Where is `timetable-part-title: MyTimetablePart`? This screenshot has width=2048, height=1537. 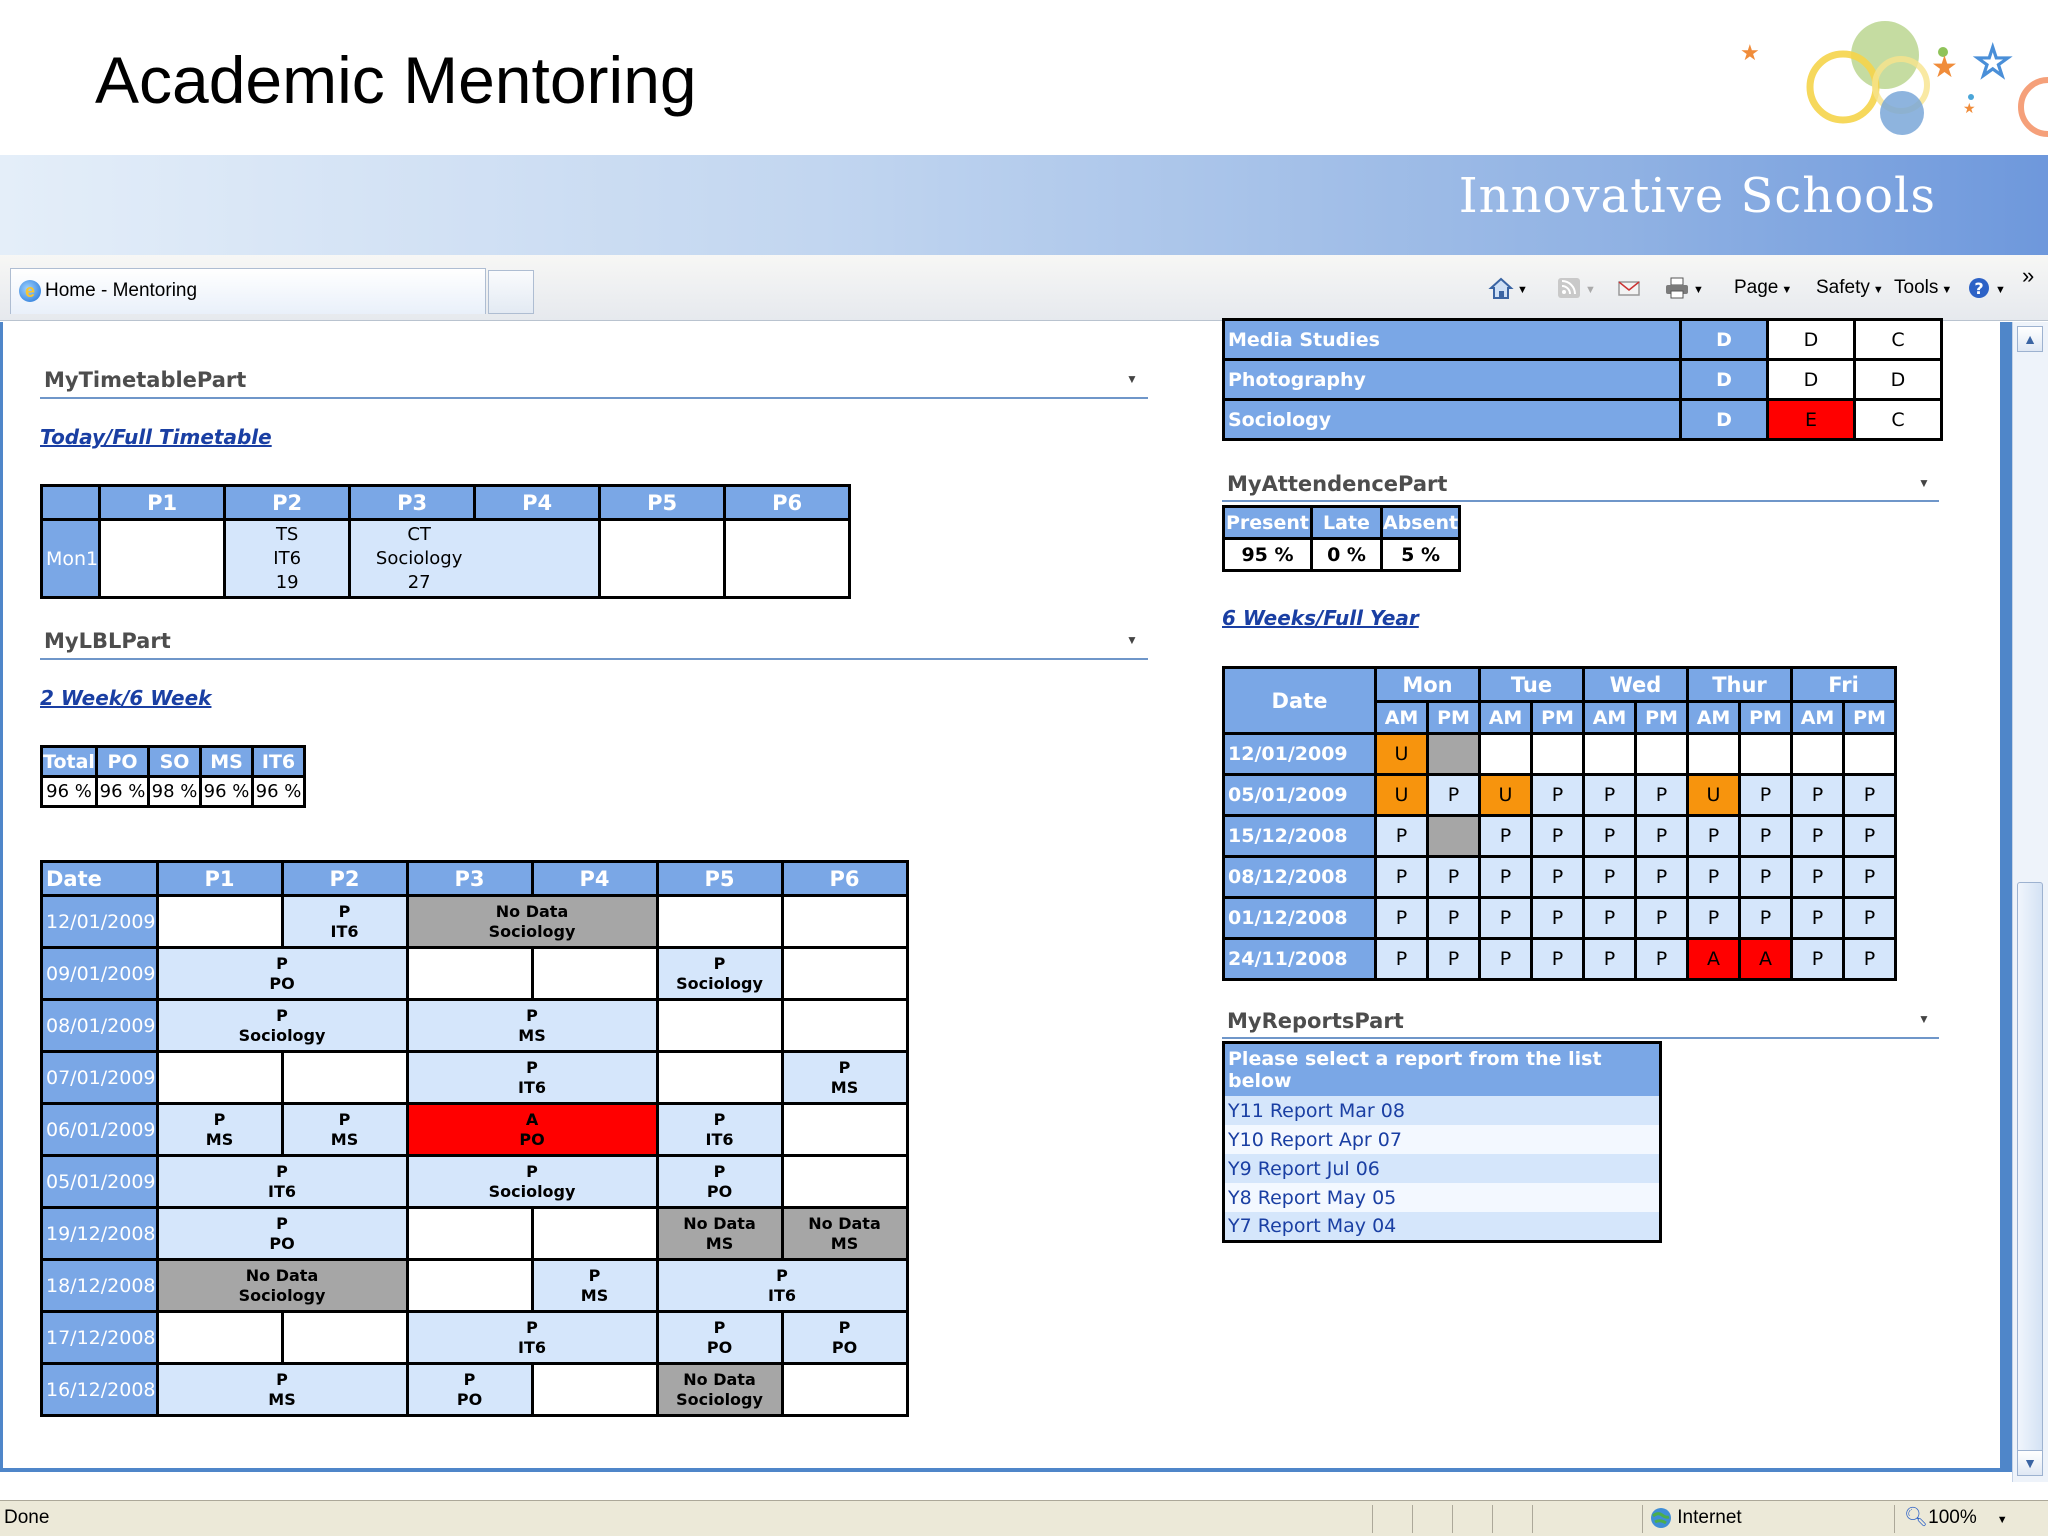 timetable-part-title: MyTimetablePart is located at coordinates (145, 380).